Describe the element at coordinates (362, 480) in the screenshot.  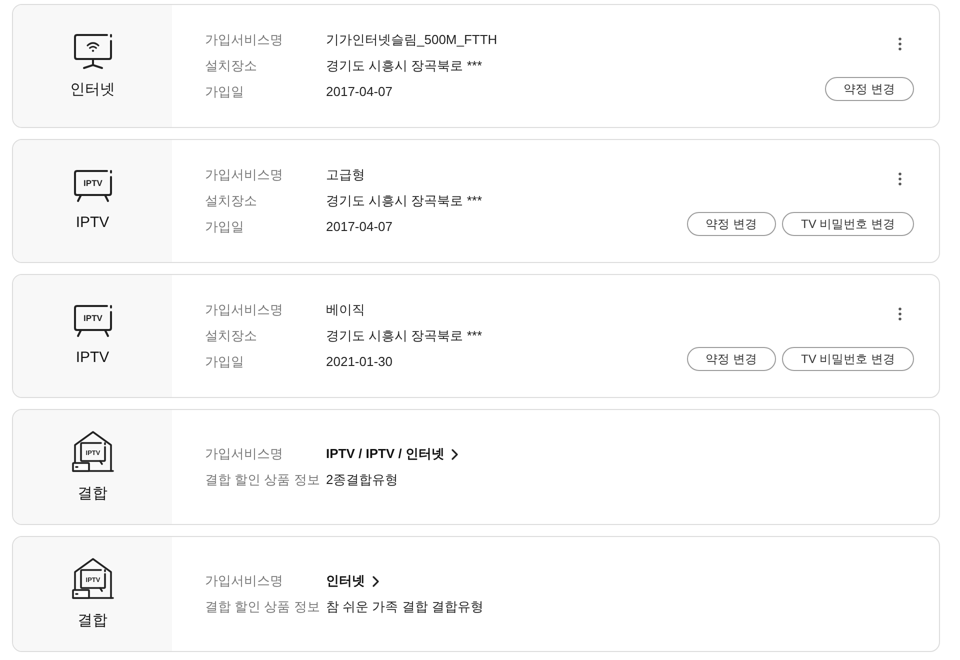
I see `field-value: 2종결합유형` at that location.